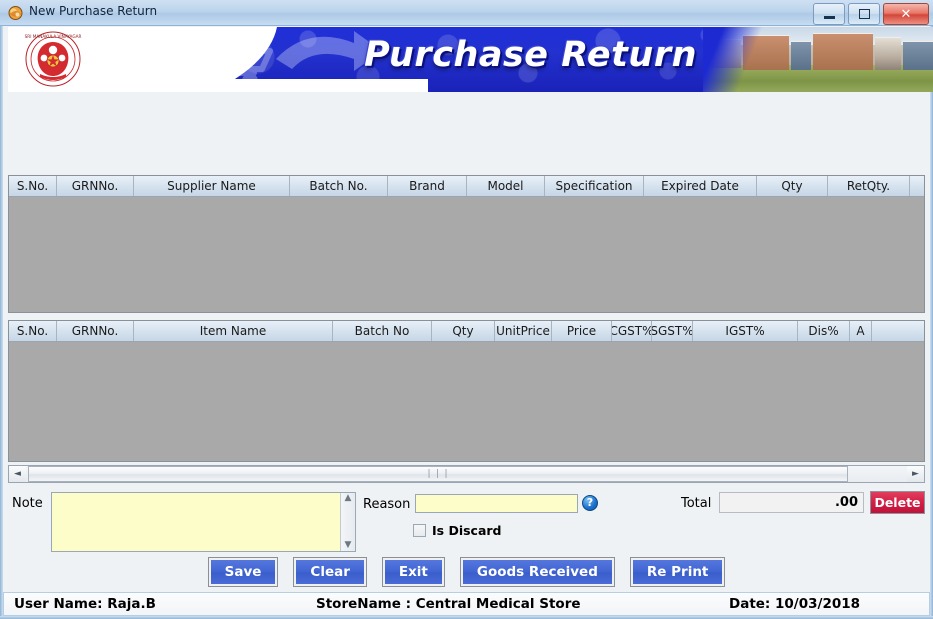 The height and width of the screenshot is (619, 933). I want to click on window-controls: ✕, so click(871, 14).